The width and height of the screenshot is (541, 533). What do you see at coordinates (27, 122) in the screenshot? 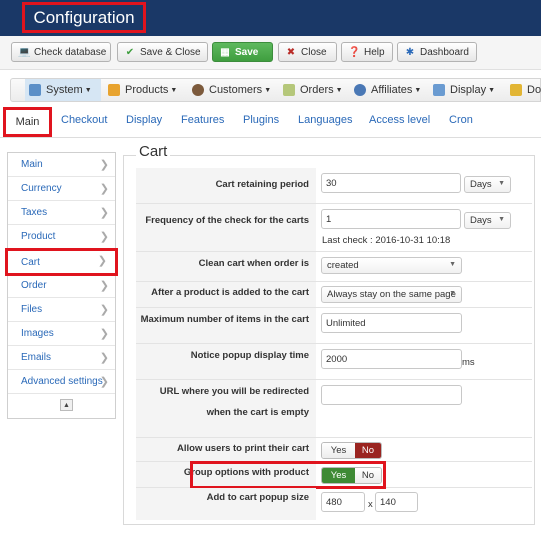
I see `tab-main: Main` at bounding box center [27, 122].